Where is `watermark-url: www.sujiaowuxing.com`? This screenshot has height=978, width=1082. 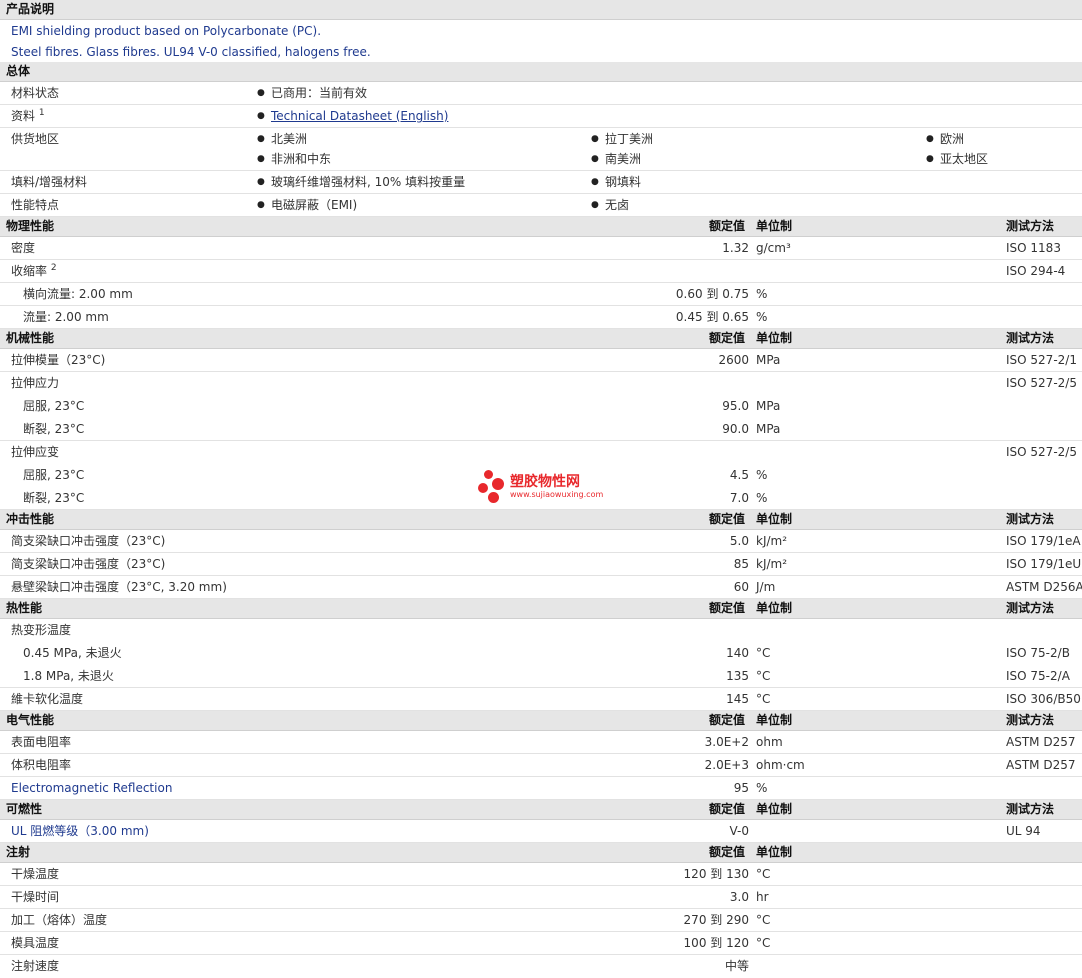 watermark-url: www.sujiaowuxing.com is located at coordinates (557, 494).